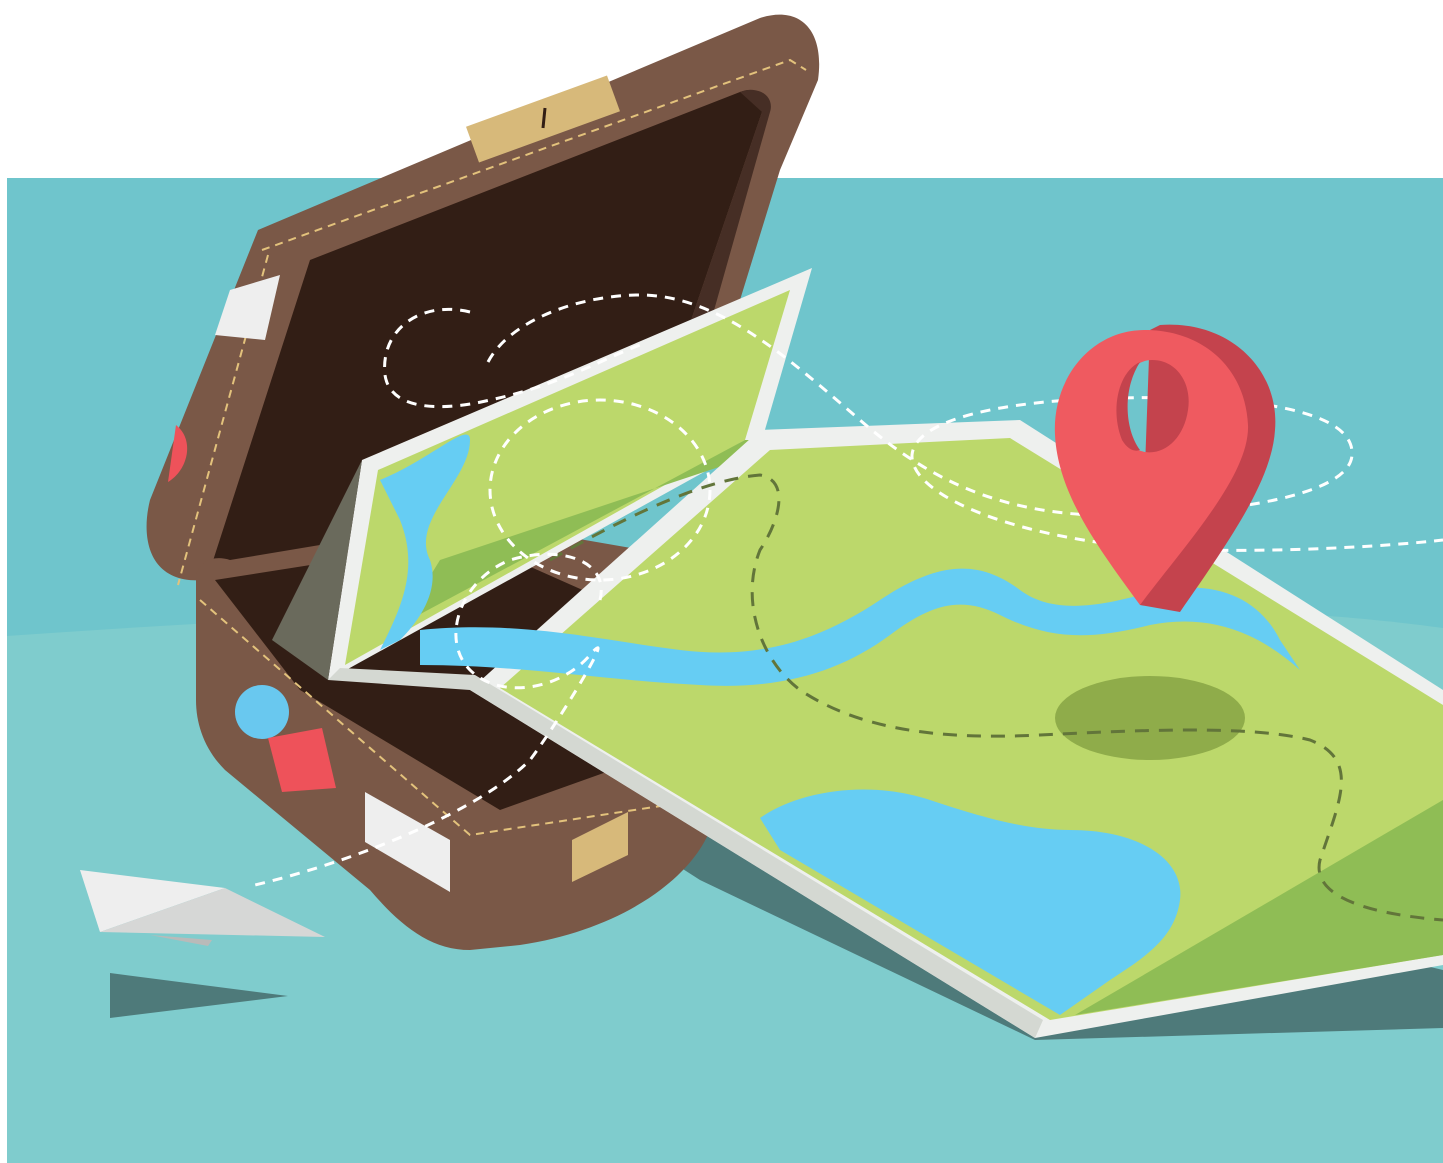 Image resolution: width=1443 pixels, height=1163 pixels. What do you see at coordinates (262, 712) in the screenshot?
I see `base-sticker-blue` at bounding box center [262, 712].